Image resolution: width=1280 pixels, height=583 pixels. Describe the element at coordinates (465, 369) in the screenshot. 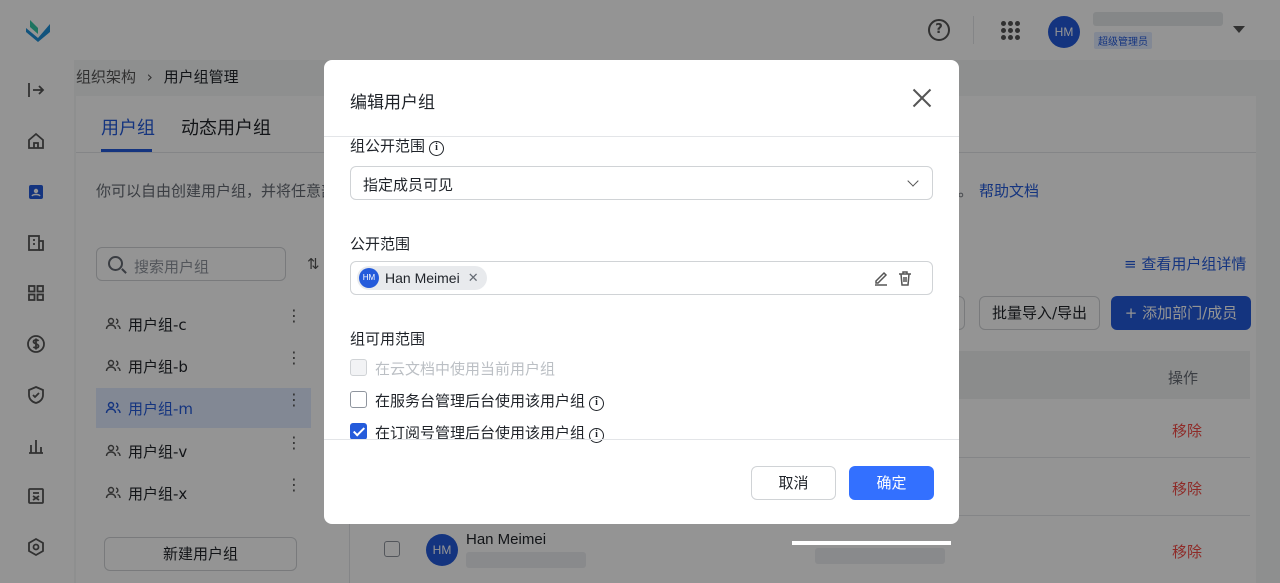

I see `option-label: 在云文档中使用当前用户组` at that location.